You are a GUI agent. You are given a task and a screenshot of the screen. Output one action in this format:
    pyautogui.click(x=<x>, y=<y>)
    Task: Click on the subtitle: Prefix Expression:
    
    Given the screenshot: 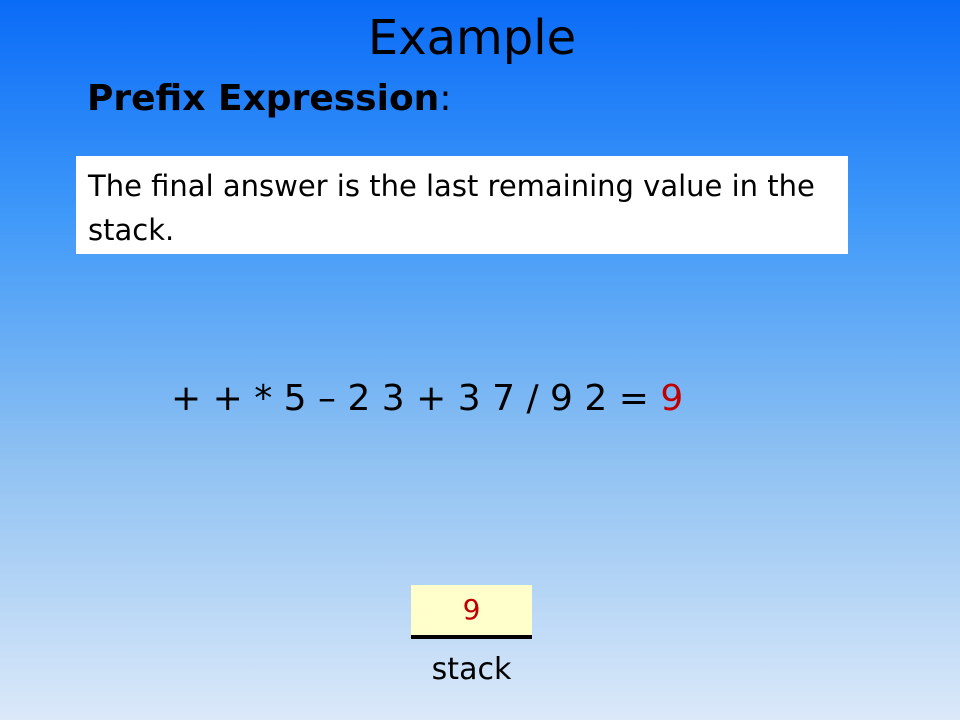 What is the action you would take?
    pyautogui.click(x=269, y=99)
    